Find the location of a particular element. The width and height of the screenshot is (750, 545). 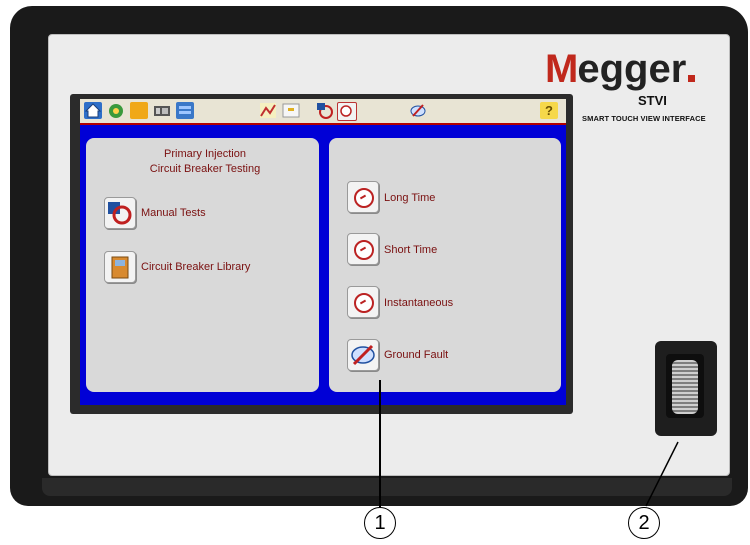

callout-2-leader is located at coordinates (662, 474).